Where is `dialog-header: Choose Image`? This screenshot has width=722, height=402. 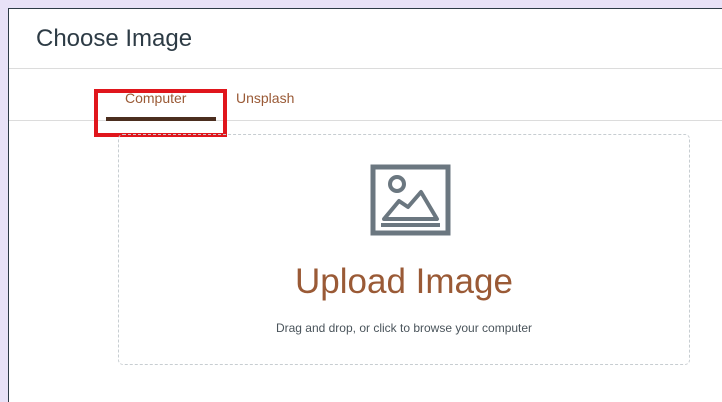
dialog-header: Choose Image is located at coordinates (365, 39).